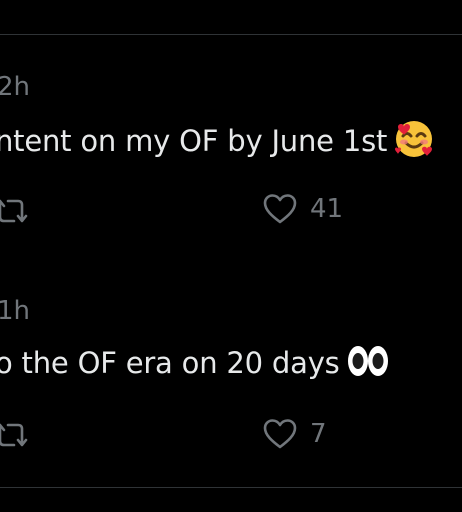  I want to click on like-button: 41, so click(302, 209).